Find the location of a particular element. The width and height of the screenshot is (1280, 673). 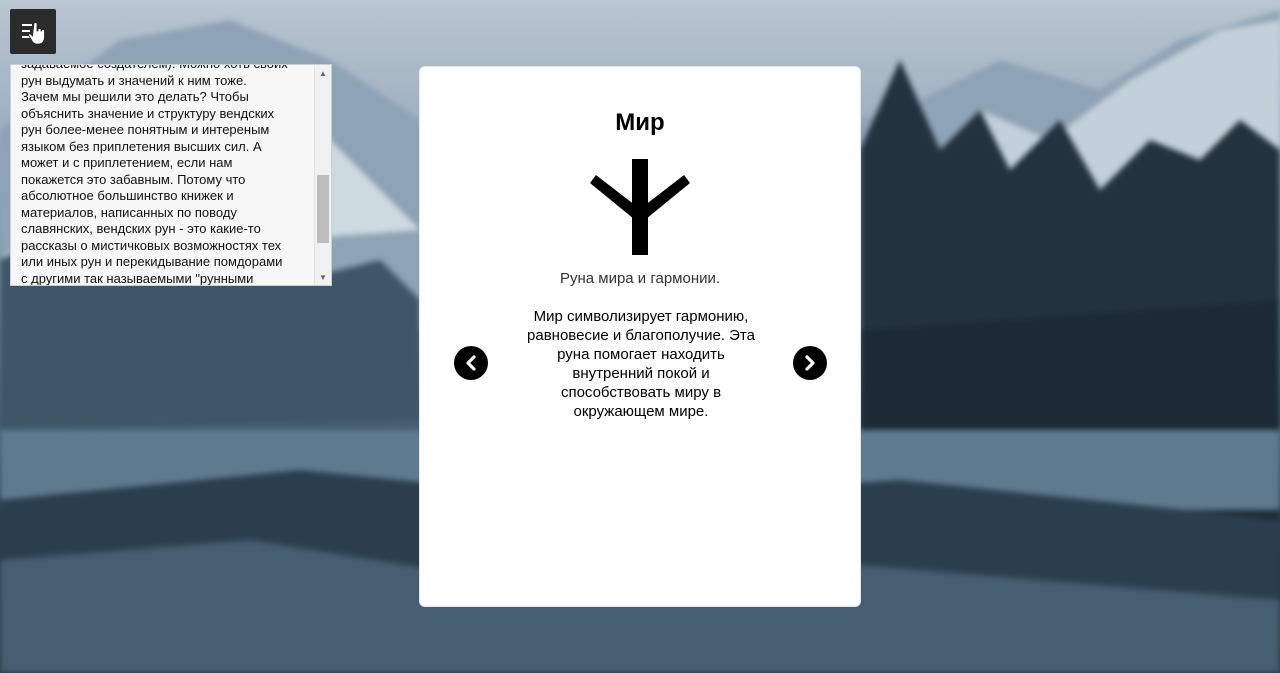

next-rune-button is located at coordinates (810, 363).